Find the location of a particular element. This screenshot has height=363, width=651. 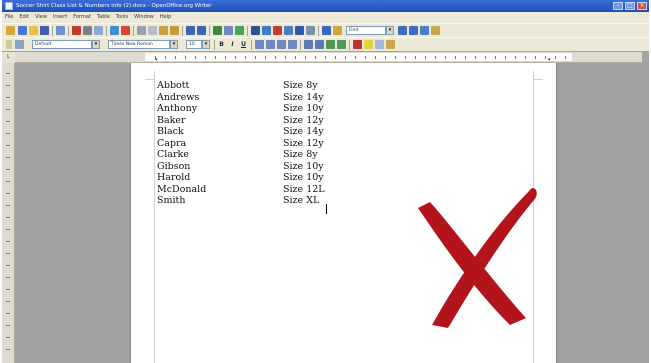

list-item-name: Gibson is located at coordinates (174, 166).